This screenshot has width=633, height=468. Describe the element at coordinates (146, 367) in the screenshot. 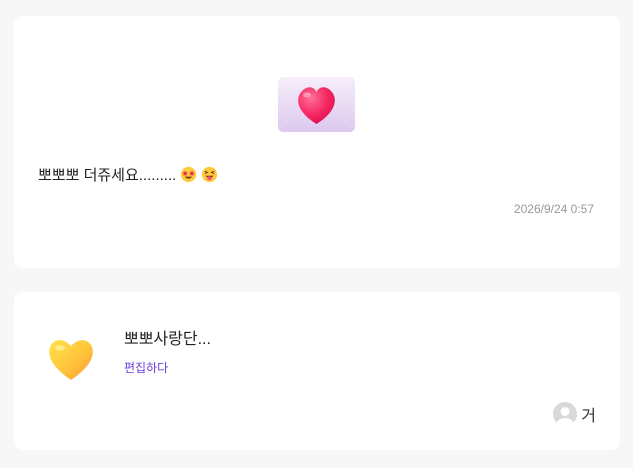

I see `edit-link: 편집하다` at that location.